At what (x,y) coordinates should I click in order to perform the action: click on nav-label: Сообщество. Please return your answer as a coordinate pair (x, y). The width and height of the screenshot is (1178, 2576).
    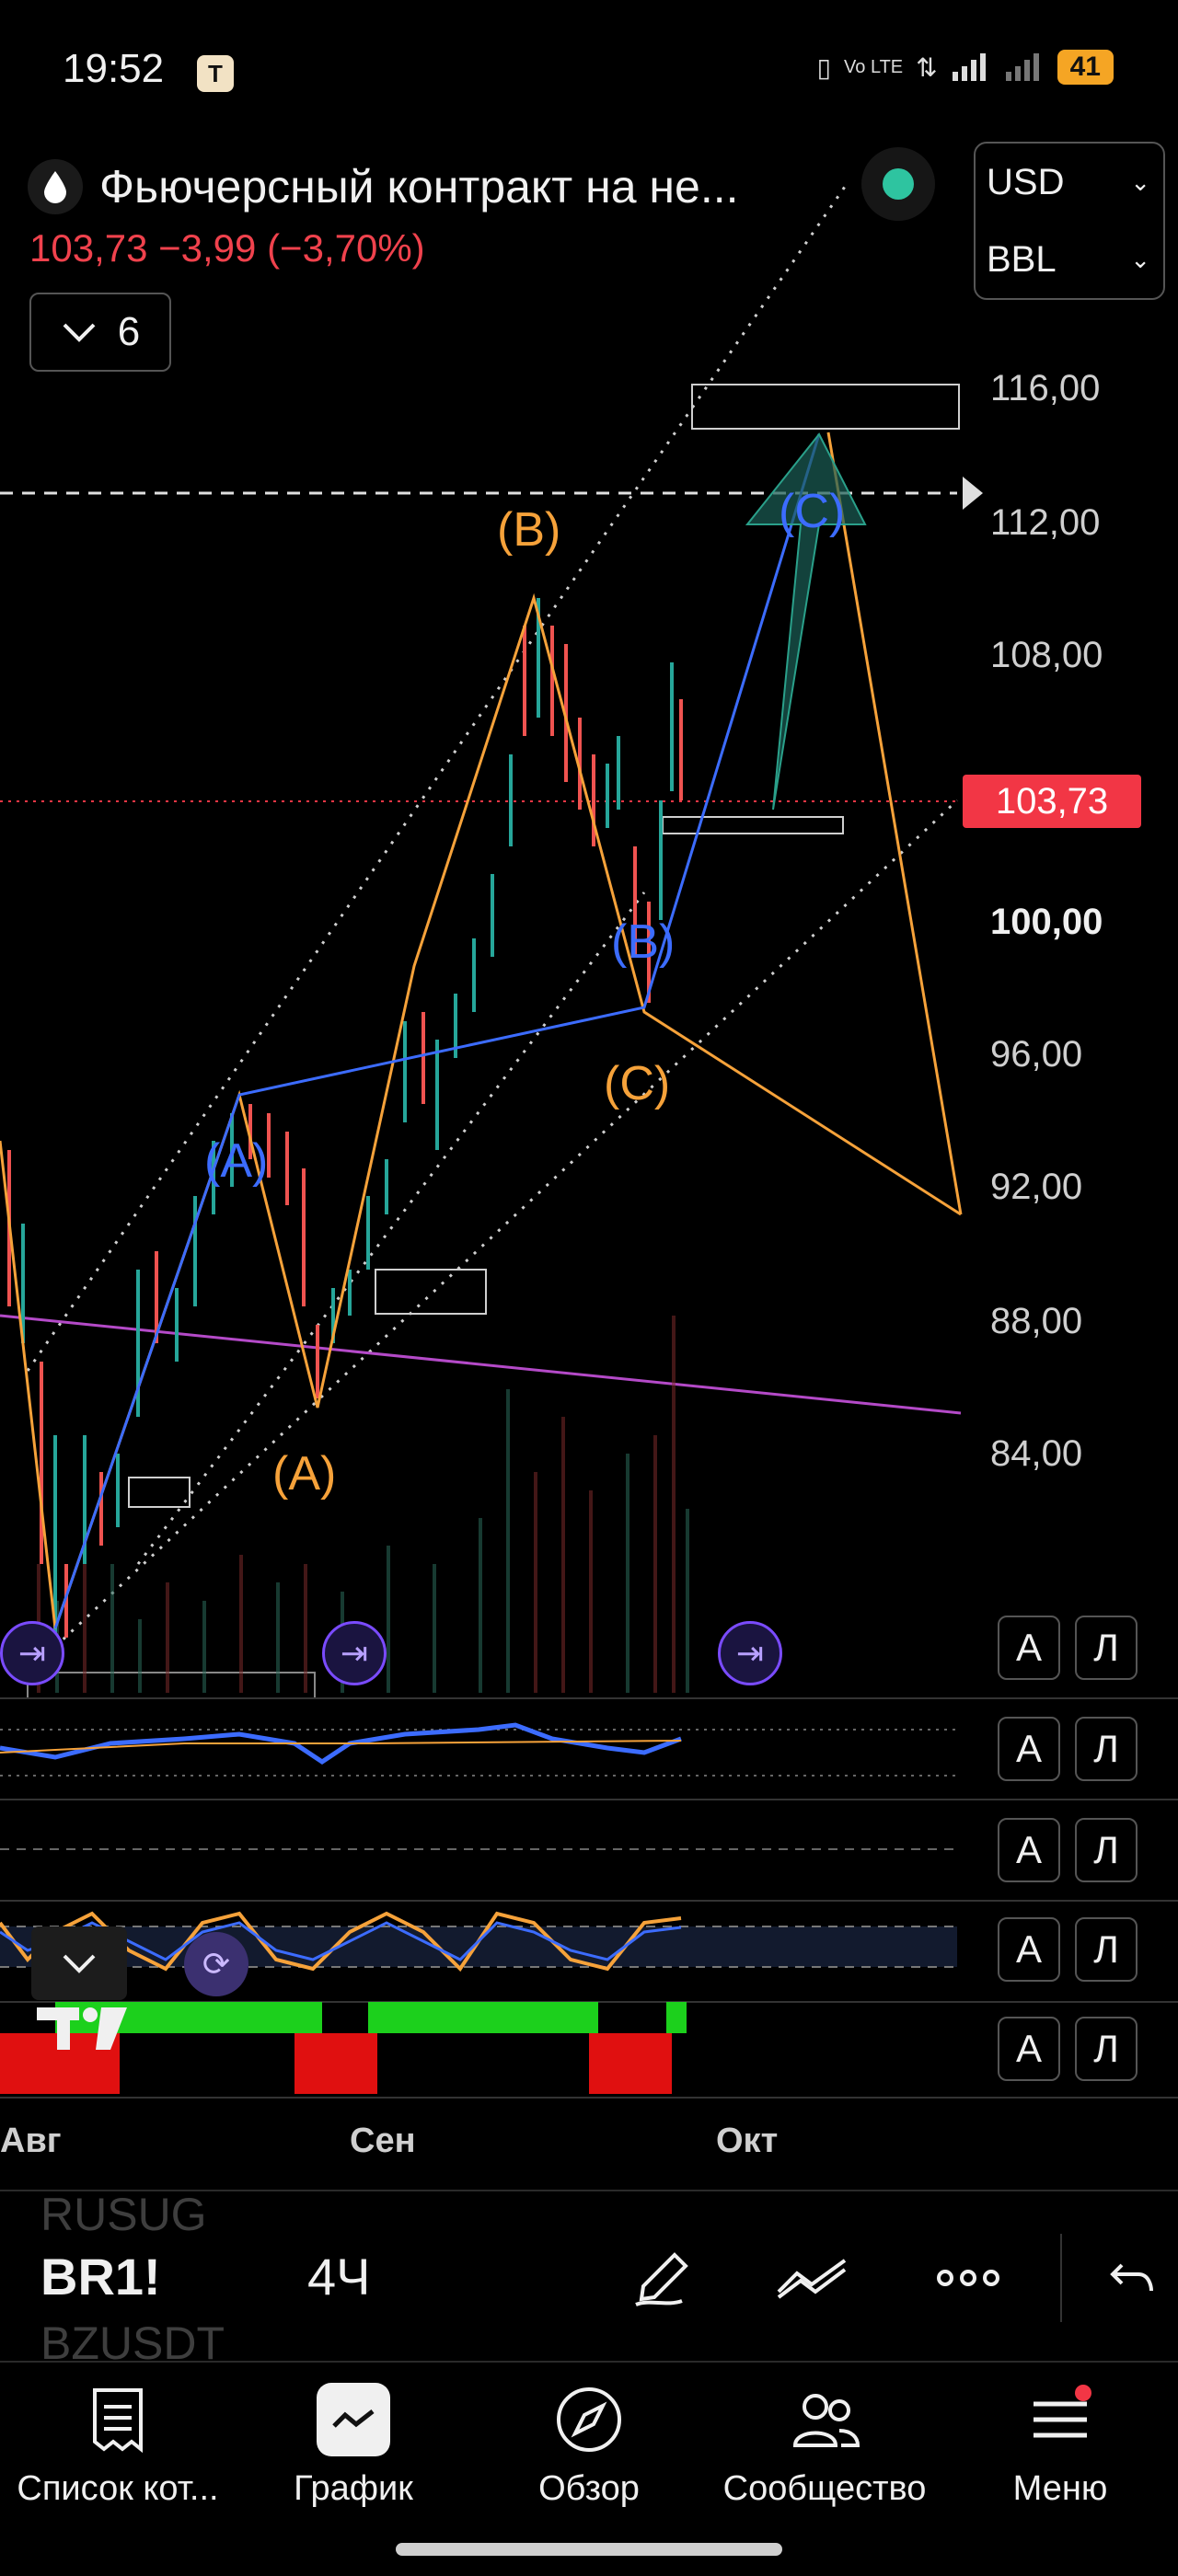
    Looking at the image, I should click on (824, 2488).